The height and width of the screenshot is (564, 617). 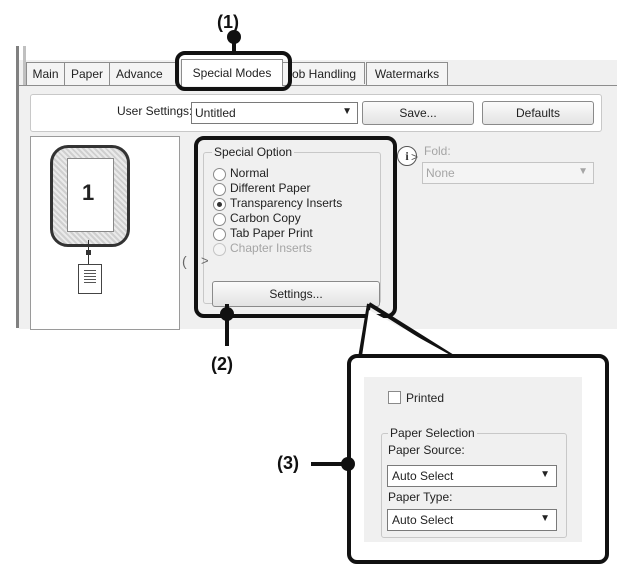 I want to click on paper-source-select: Auto Select ▼, so click(x=472, y=476).